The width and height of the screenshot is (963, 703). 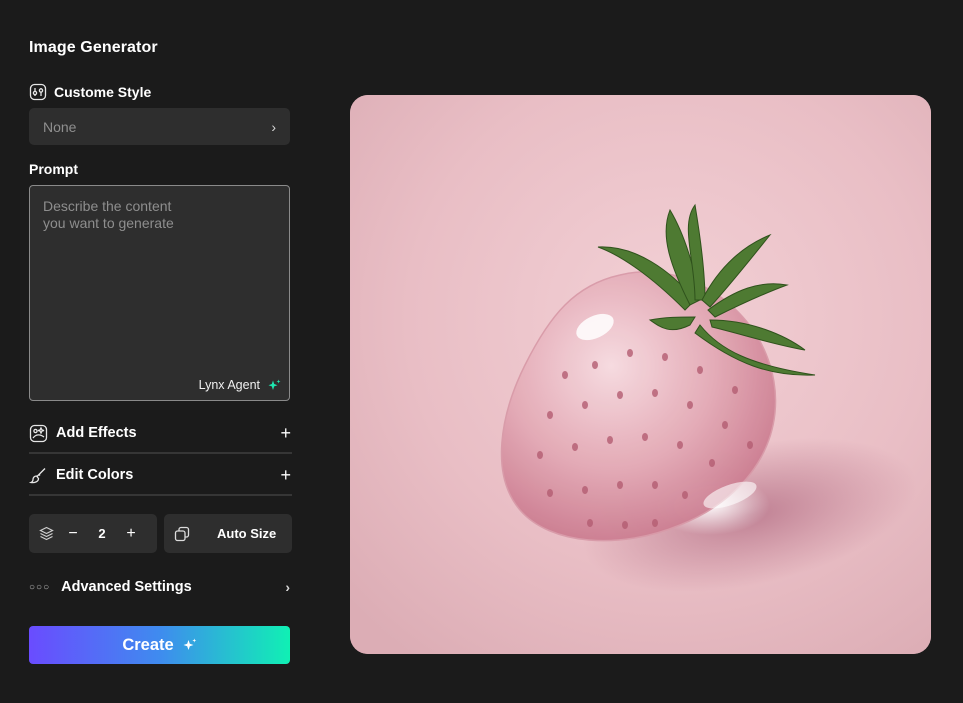 I want to click on style-sliders-icon, so click(x=38, y=92).